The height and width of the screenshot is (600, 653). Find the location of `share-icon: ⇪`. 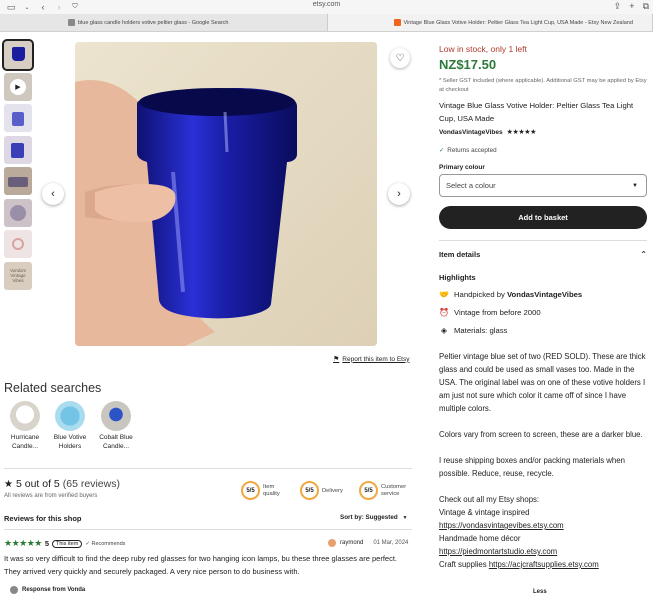

share-icon: ⇪ is located at coordinates (618, 6).